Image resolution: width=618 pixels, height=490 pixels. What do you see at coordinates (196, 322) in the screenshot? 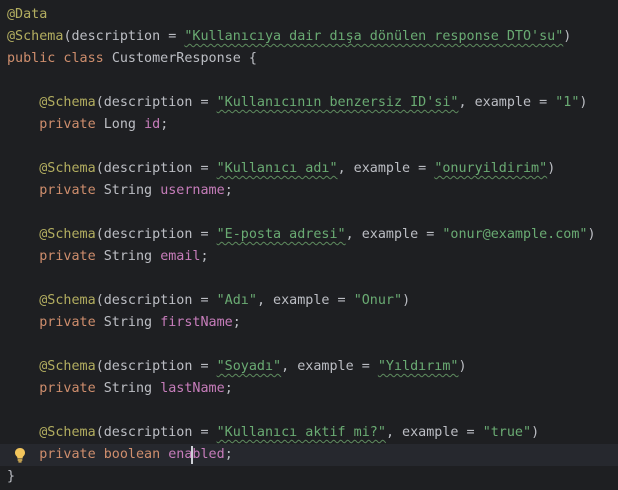
I see `field-name: firstName` at bounding box center [196, 322].